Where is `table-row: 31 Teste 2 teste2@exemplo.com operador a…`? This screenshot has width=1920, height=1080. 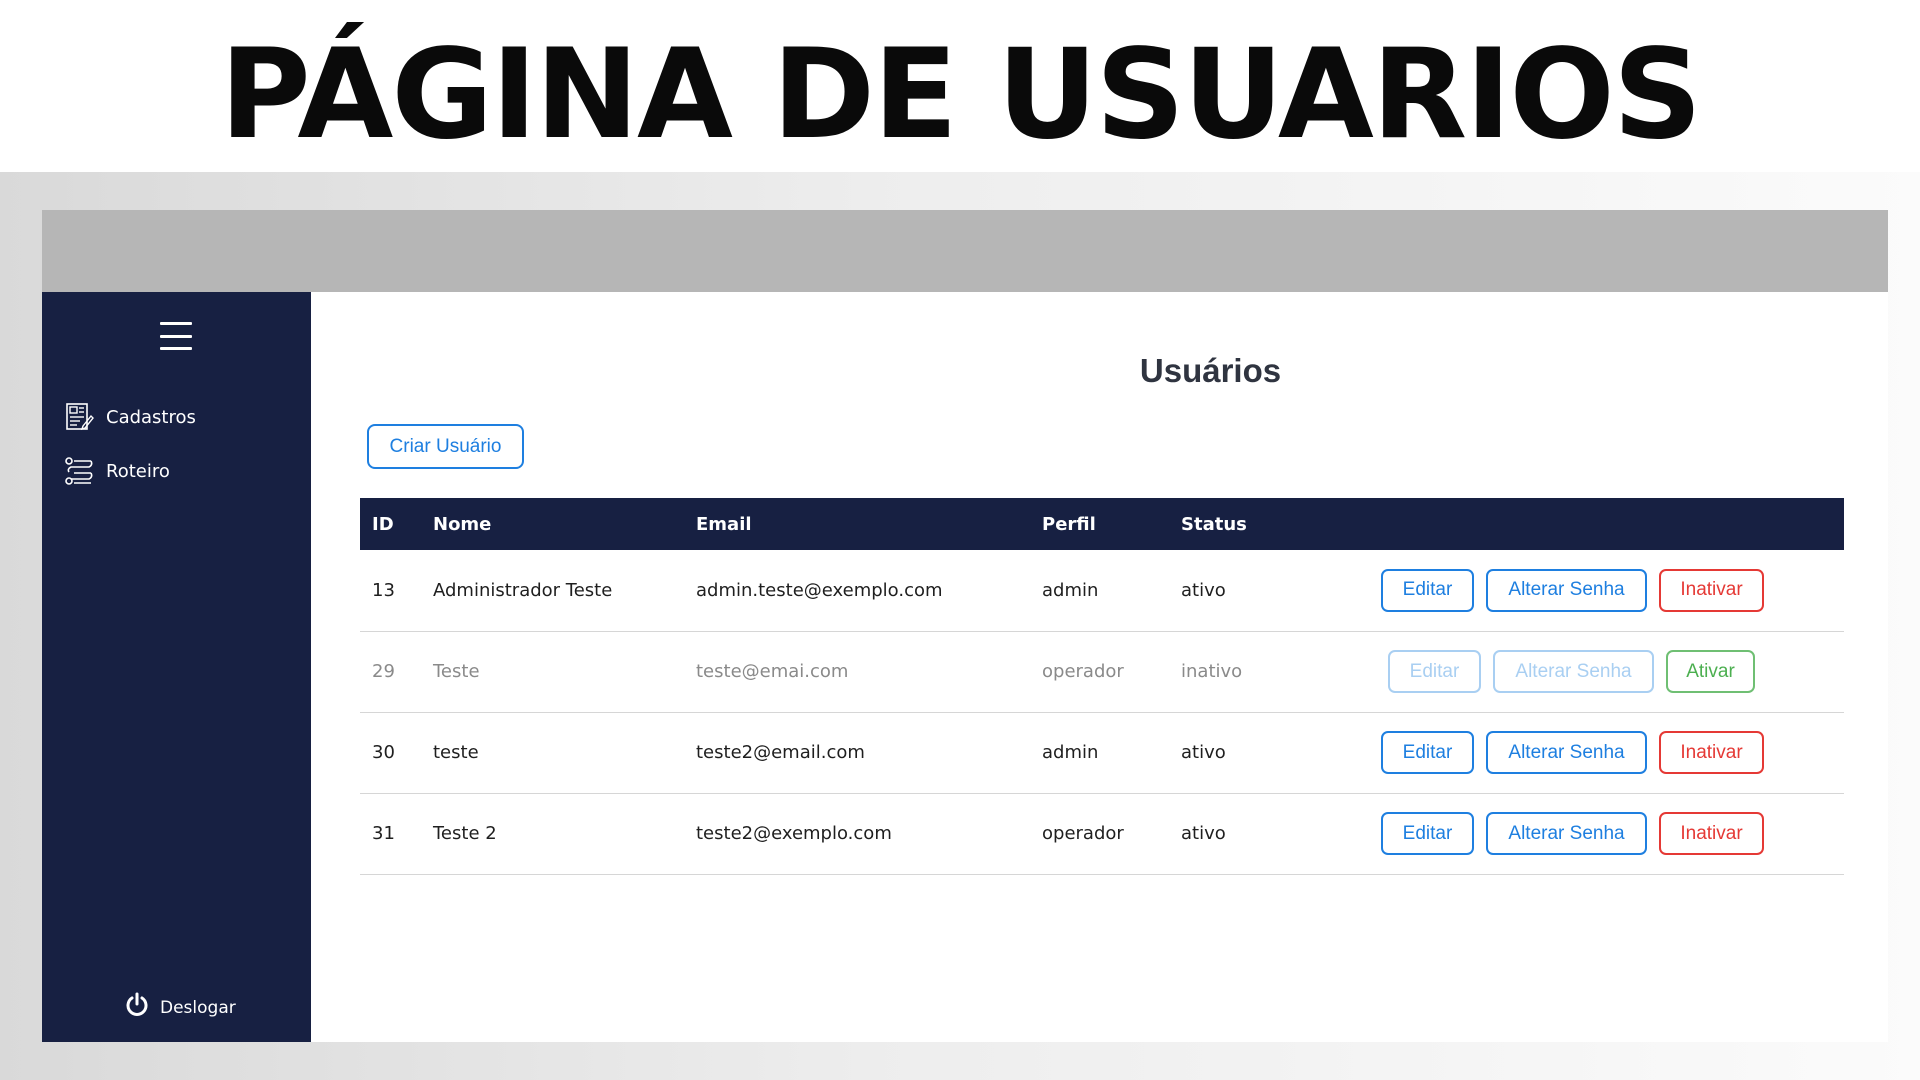 table-row: 31 Teste 2 teste2@exemplo.com operador a… is located at coordinates (1102, 833).